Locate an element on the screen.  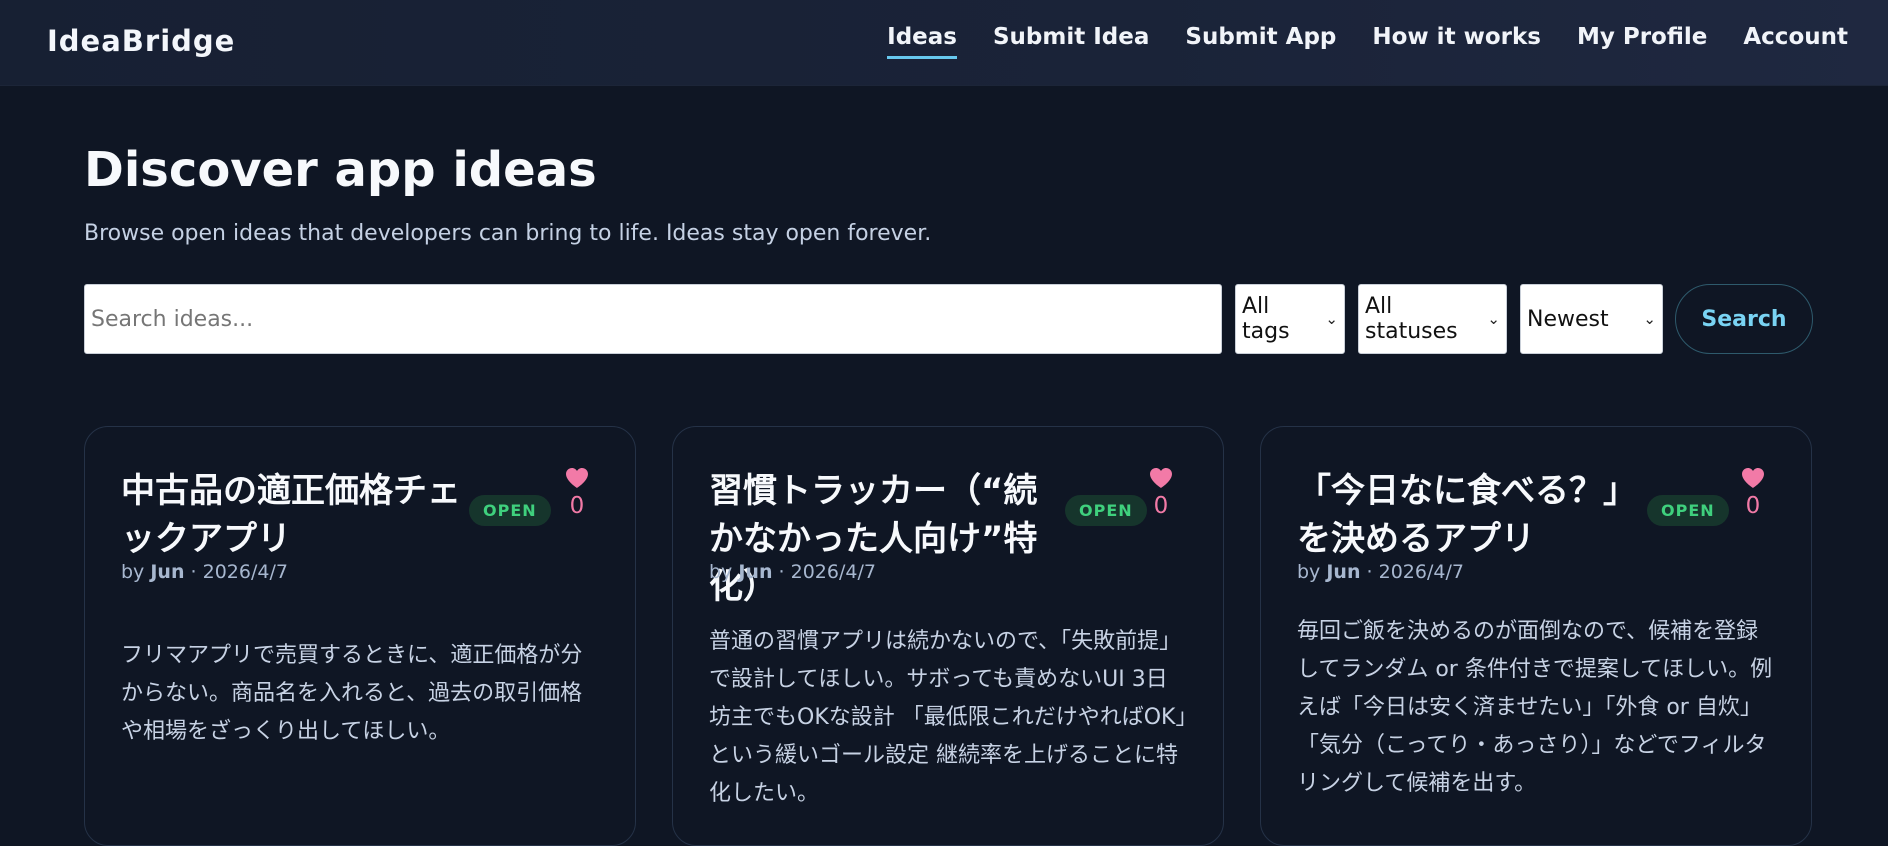
brand-logo: IdeaBridge is located at coordinates (141, 41).